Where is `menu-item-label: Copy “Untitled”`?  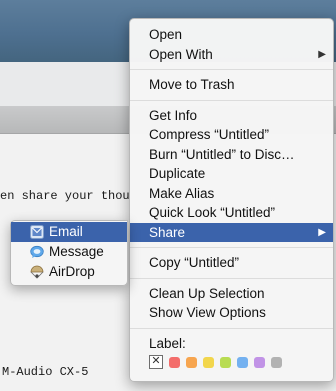
menu-item-label: Copy “Untitled” is located at coordinates (194, 262).